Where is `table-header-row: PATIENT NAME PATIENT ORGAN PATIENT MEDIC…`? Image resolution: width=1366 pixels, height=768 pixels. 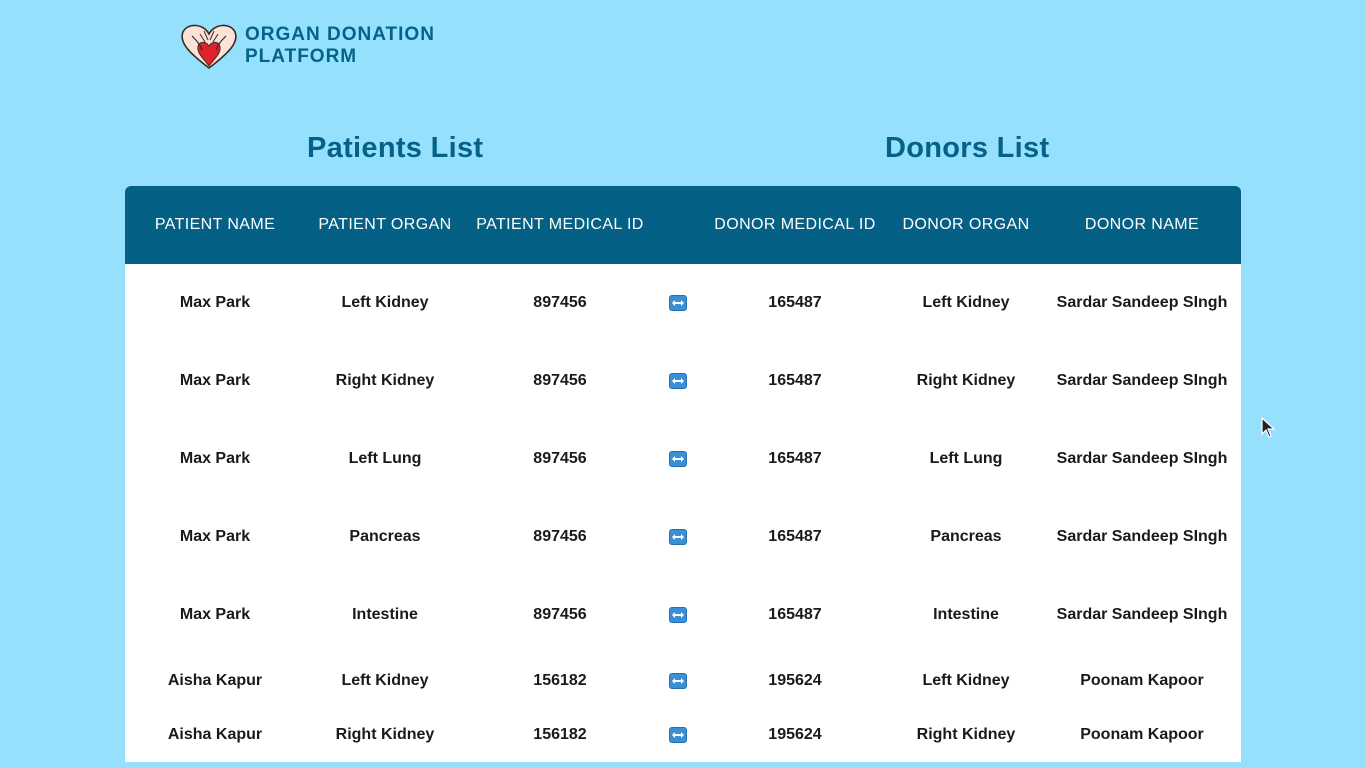 table-header-row: PATIENT NAME PATIENT ORGAN PATIENT MEDIC… is located at coordinates (683, 225).